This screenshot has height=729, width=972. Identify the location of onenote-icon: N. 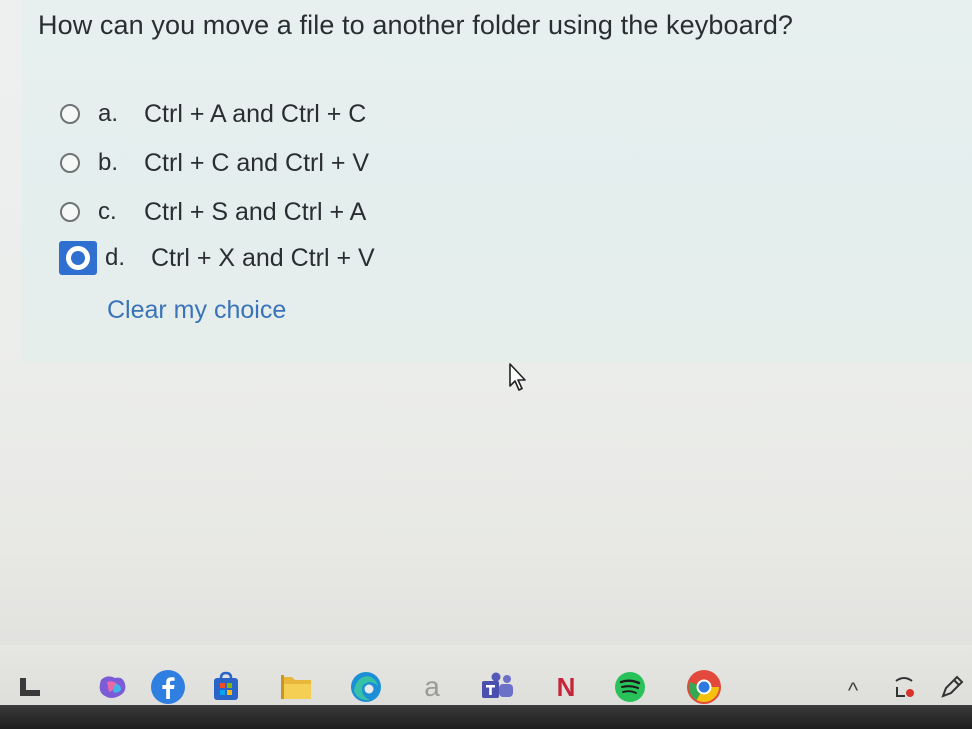
(566, 687).